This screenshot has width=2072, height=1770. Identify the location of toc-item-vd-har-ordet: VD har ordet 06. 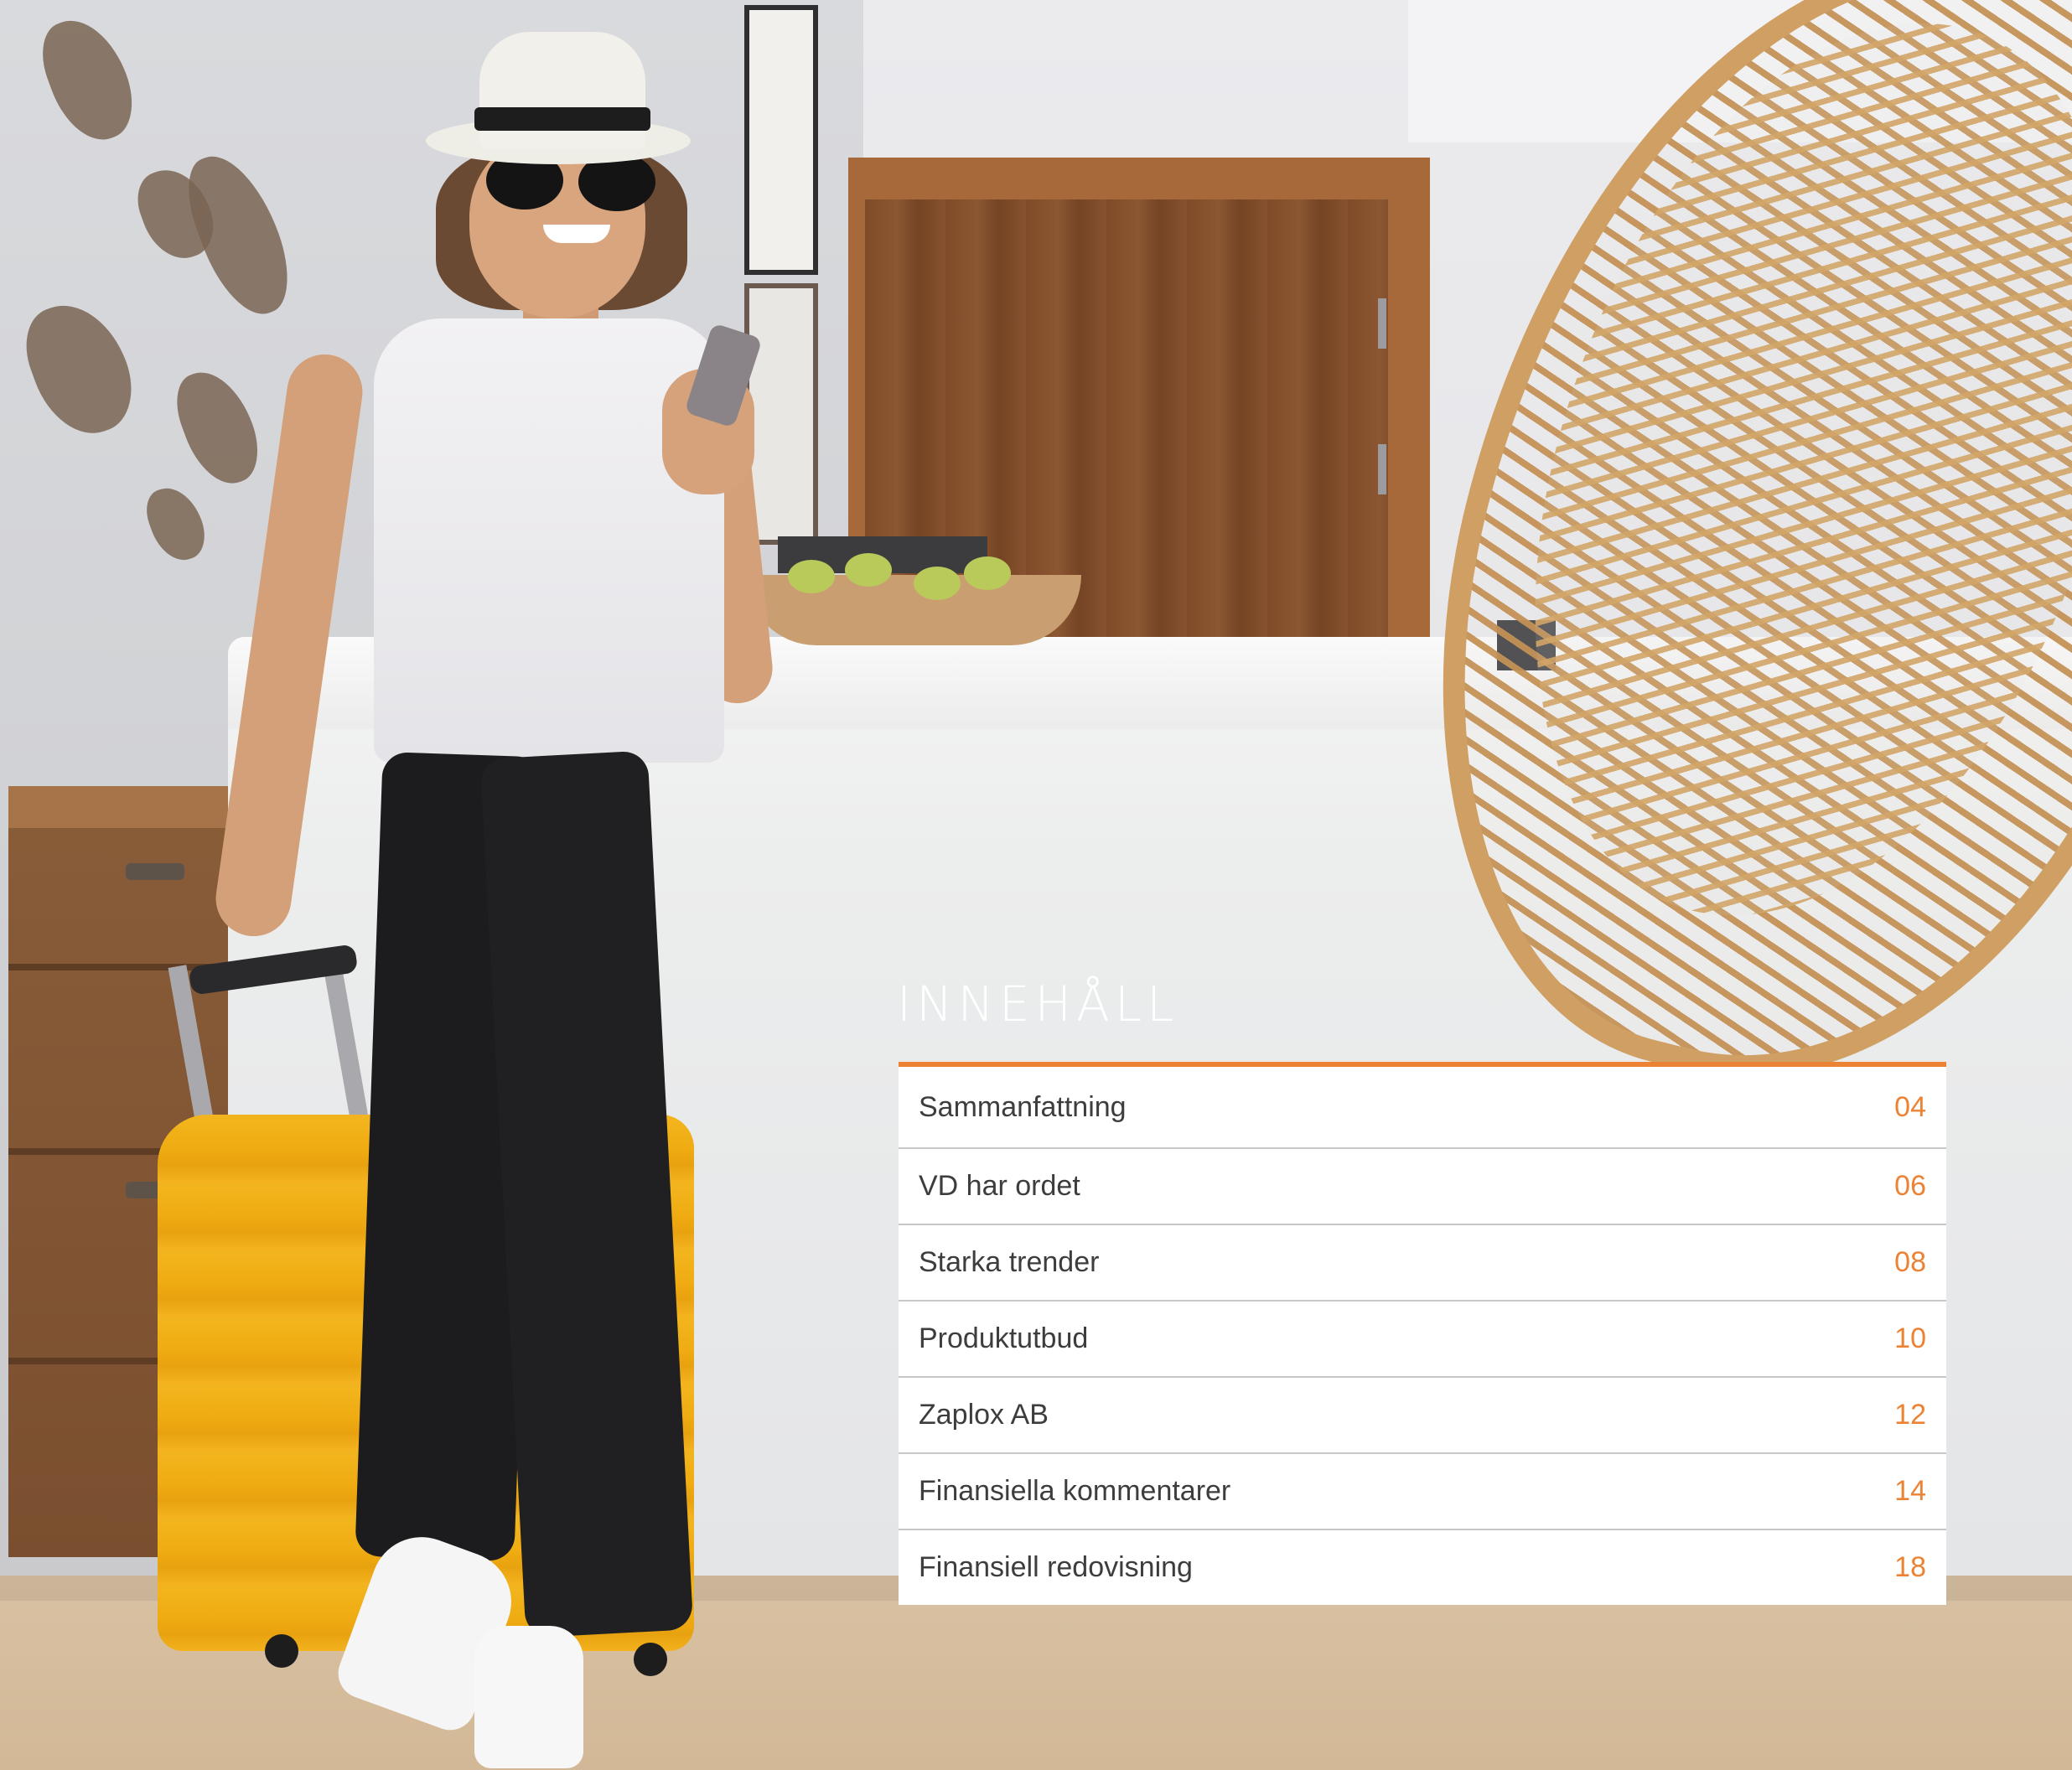
(1423, 1187).